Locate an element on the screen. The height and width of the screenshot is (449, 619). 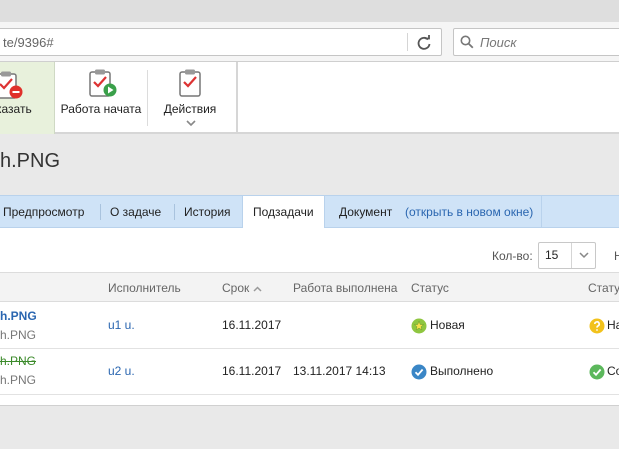
actions-label: Действия is located at coordinates (190, 109).